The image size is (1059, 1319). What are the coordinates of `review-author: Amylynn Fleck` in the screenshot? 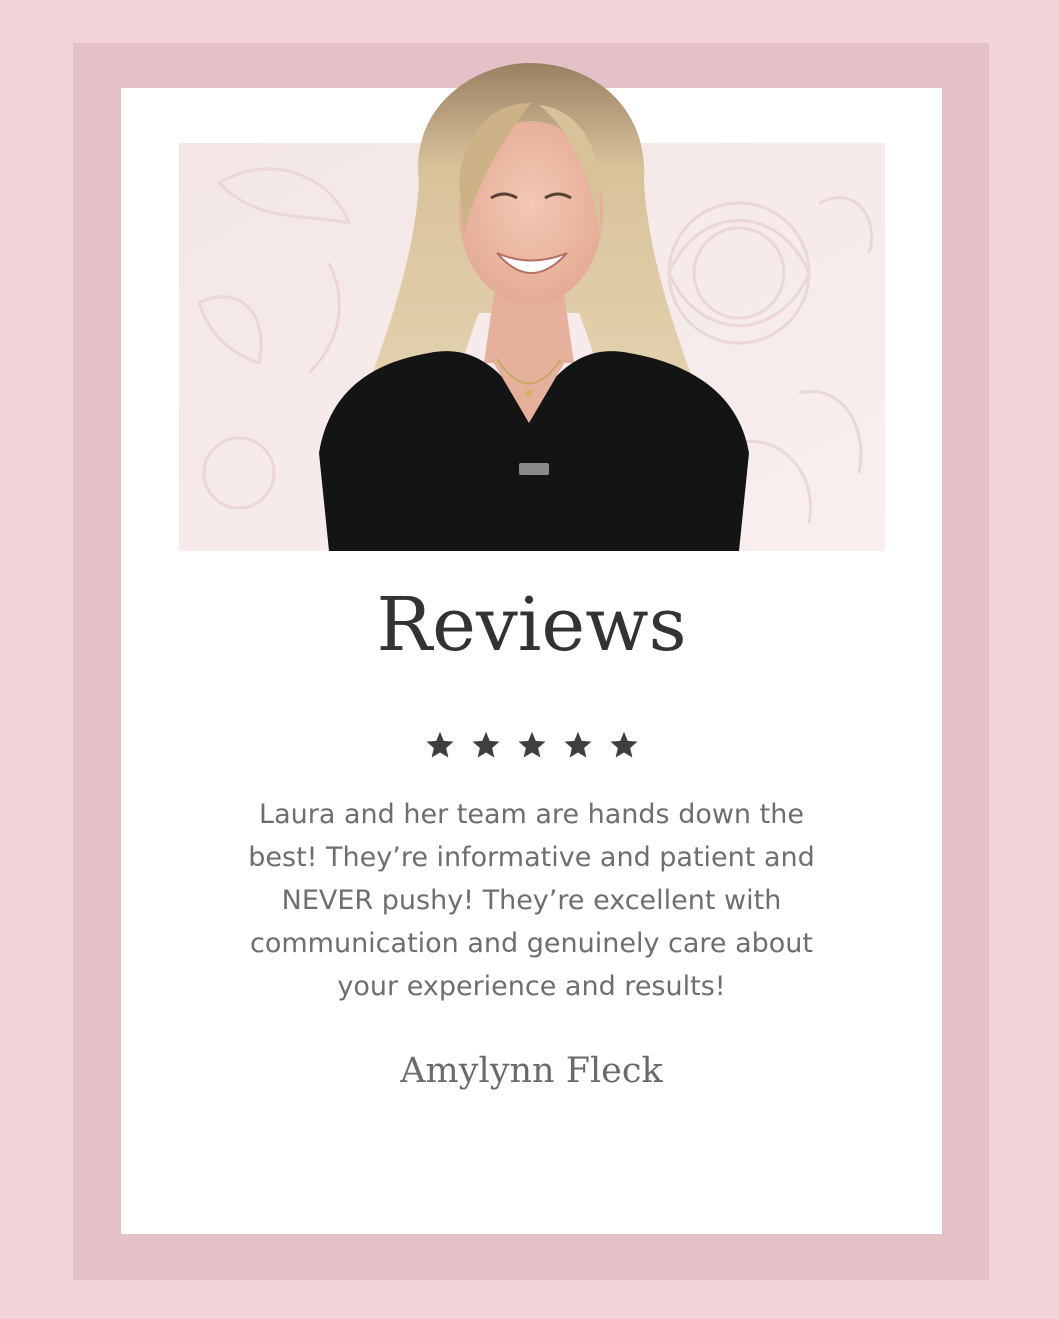 It's located at (531, 1071).